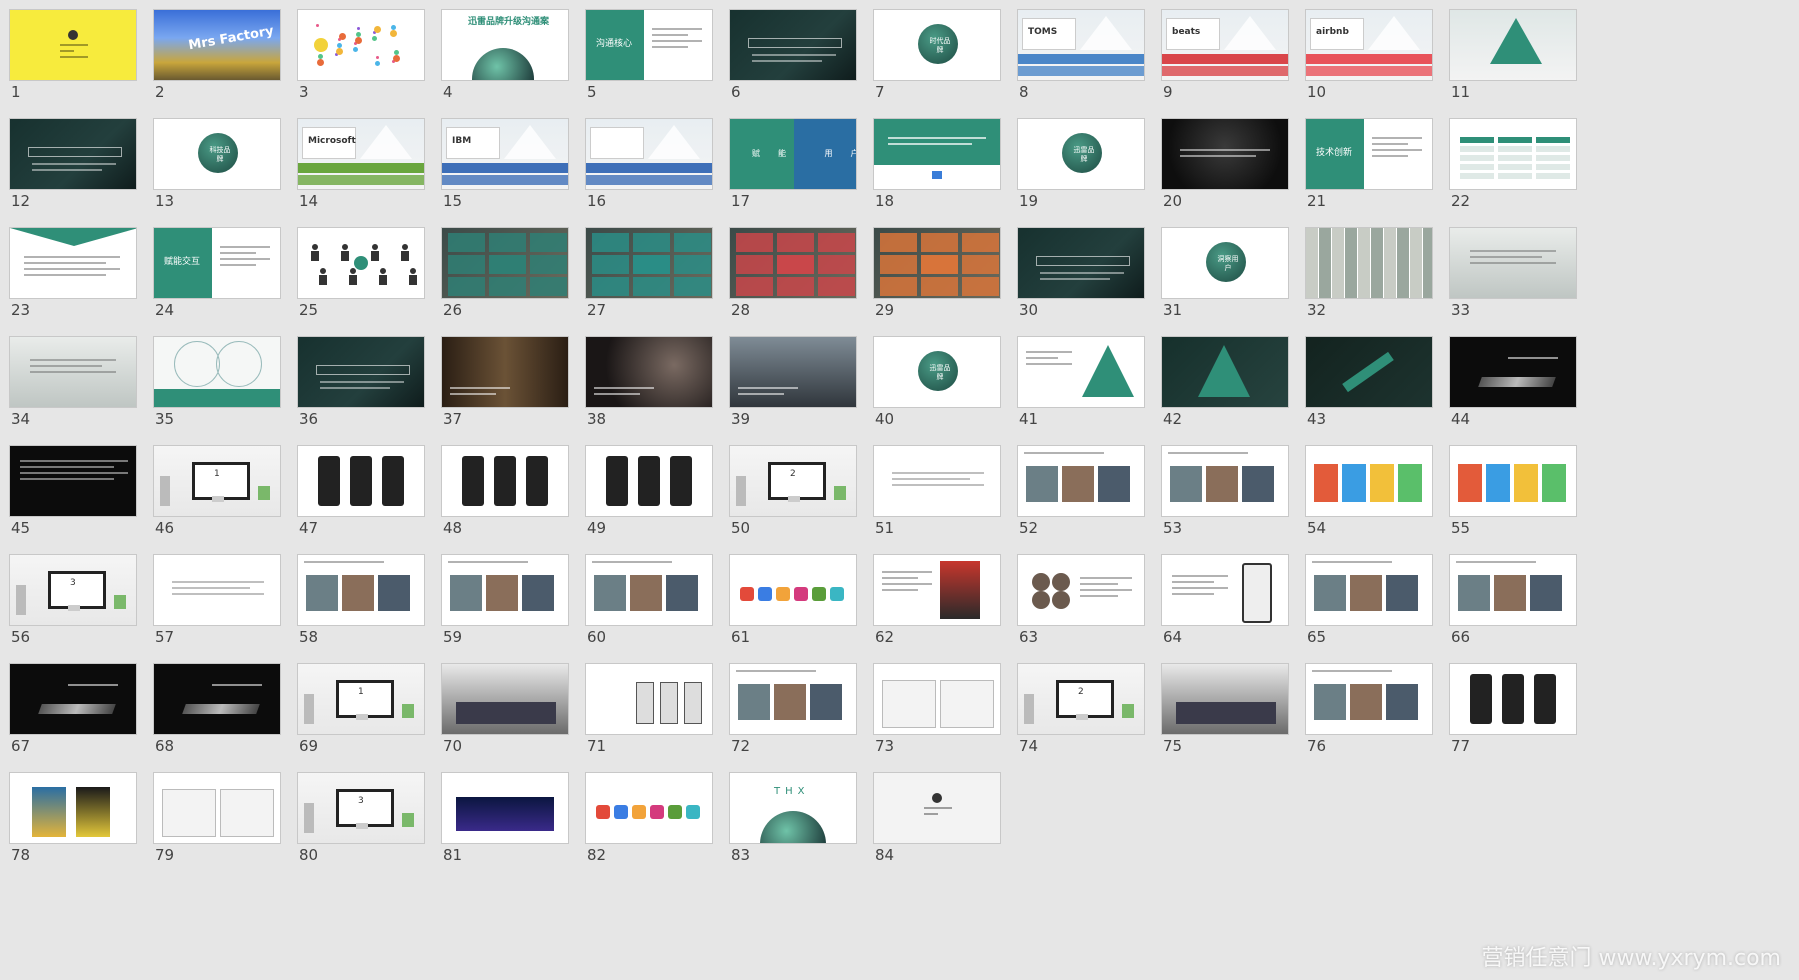 The width and height of the screenshot is (1799, 980). Describe the element at coordinates (955, 71) in the screenshot. I see `slide-thumbnail: 时代品牌 7` at that location.